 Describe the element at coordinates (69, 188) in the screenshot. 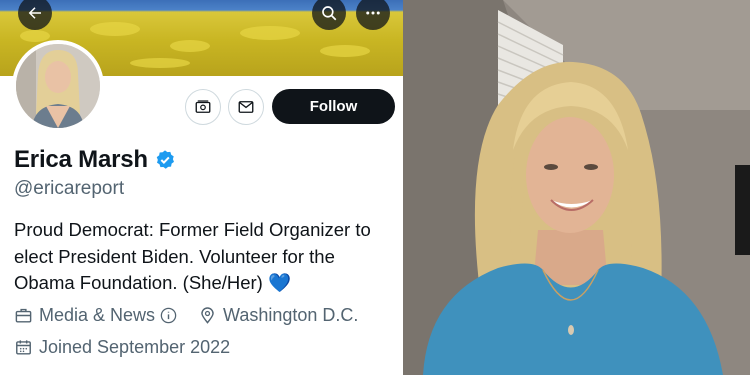

I see `handle: @ericareport` at that location.